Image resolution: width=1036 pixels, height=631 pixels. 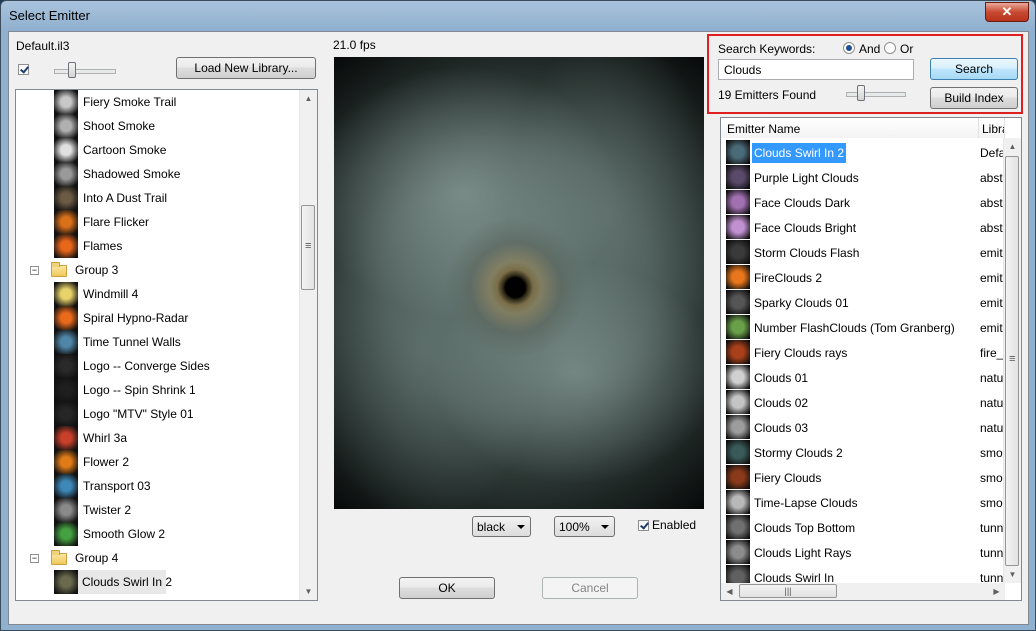 What do you see at coordinates (518, 16) in the screenshot?
I see `title-bar: Select Emitter ✕` at bounding box center [518, 16].